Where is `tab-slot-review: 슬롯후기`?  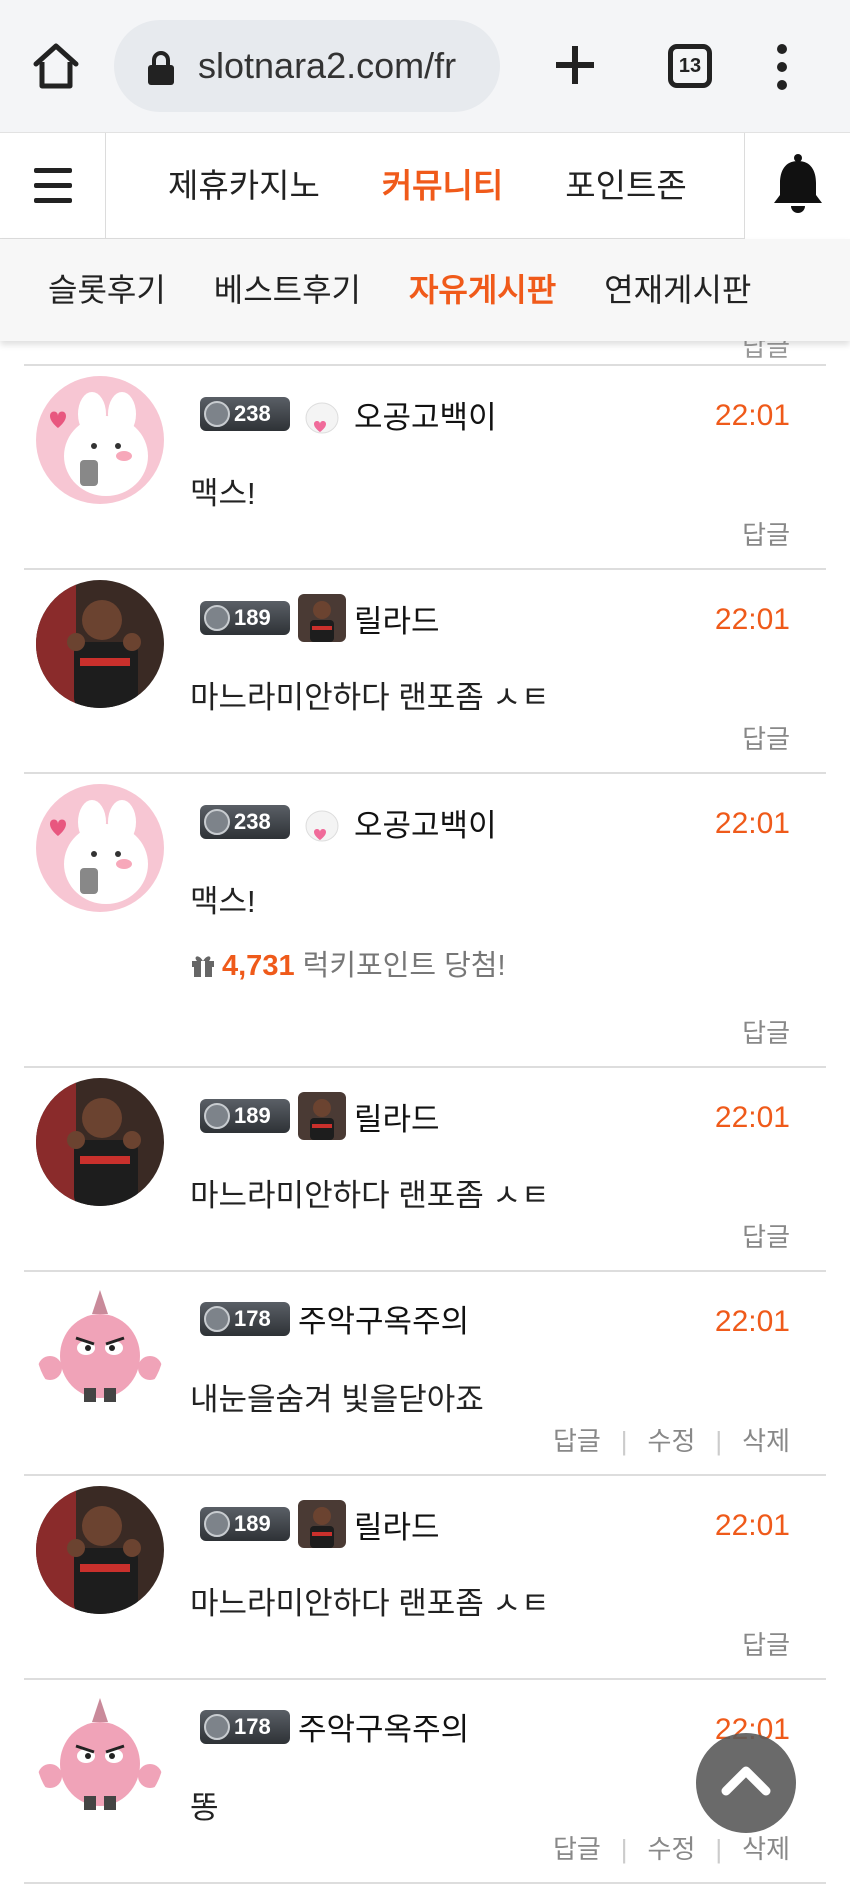 tab-slot-review: 슬롯후기 is located at coordinates (107, 290).